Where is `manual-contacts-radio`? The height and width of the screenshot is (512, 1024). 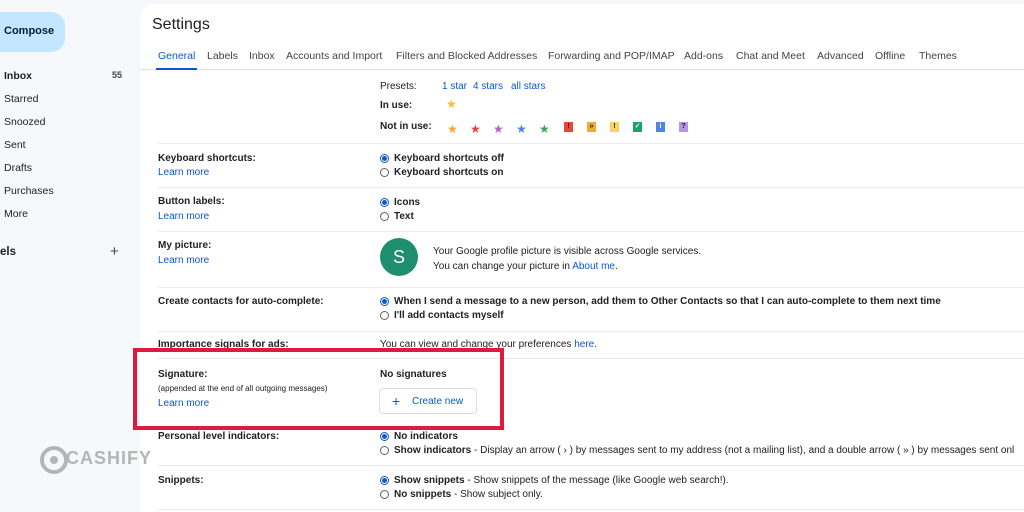 manual-contacts-radio is located at coordinates (384, 315).